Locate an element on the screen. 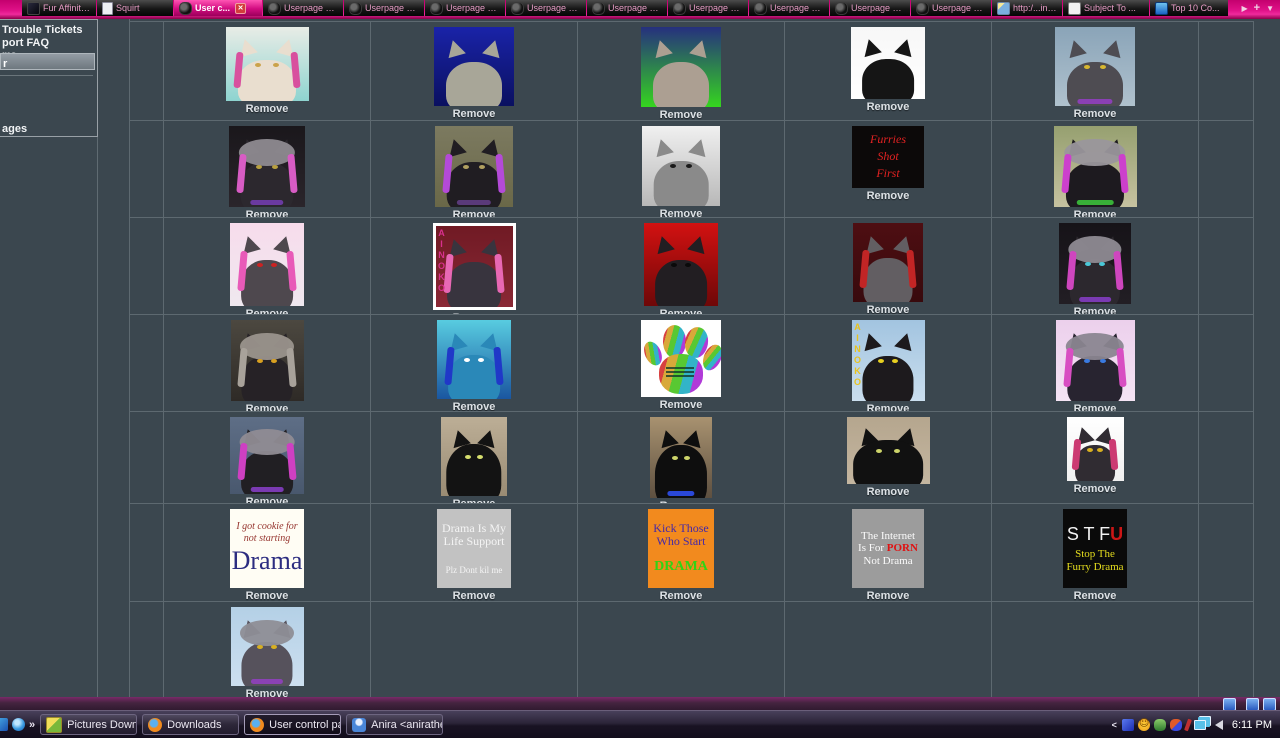 This screenshot has width=1280, height=738. tab-http-in1-0: http:/...in1.0 is located at coordinates (1027, 8).